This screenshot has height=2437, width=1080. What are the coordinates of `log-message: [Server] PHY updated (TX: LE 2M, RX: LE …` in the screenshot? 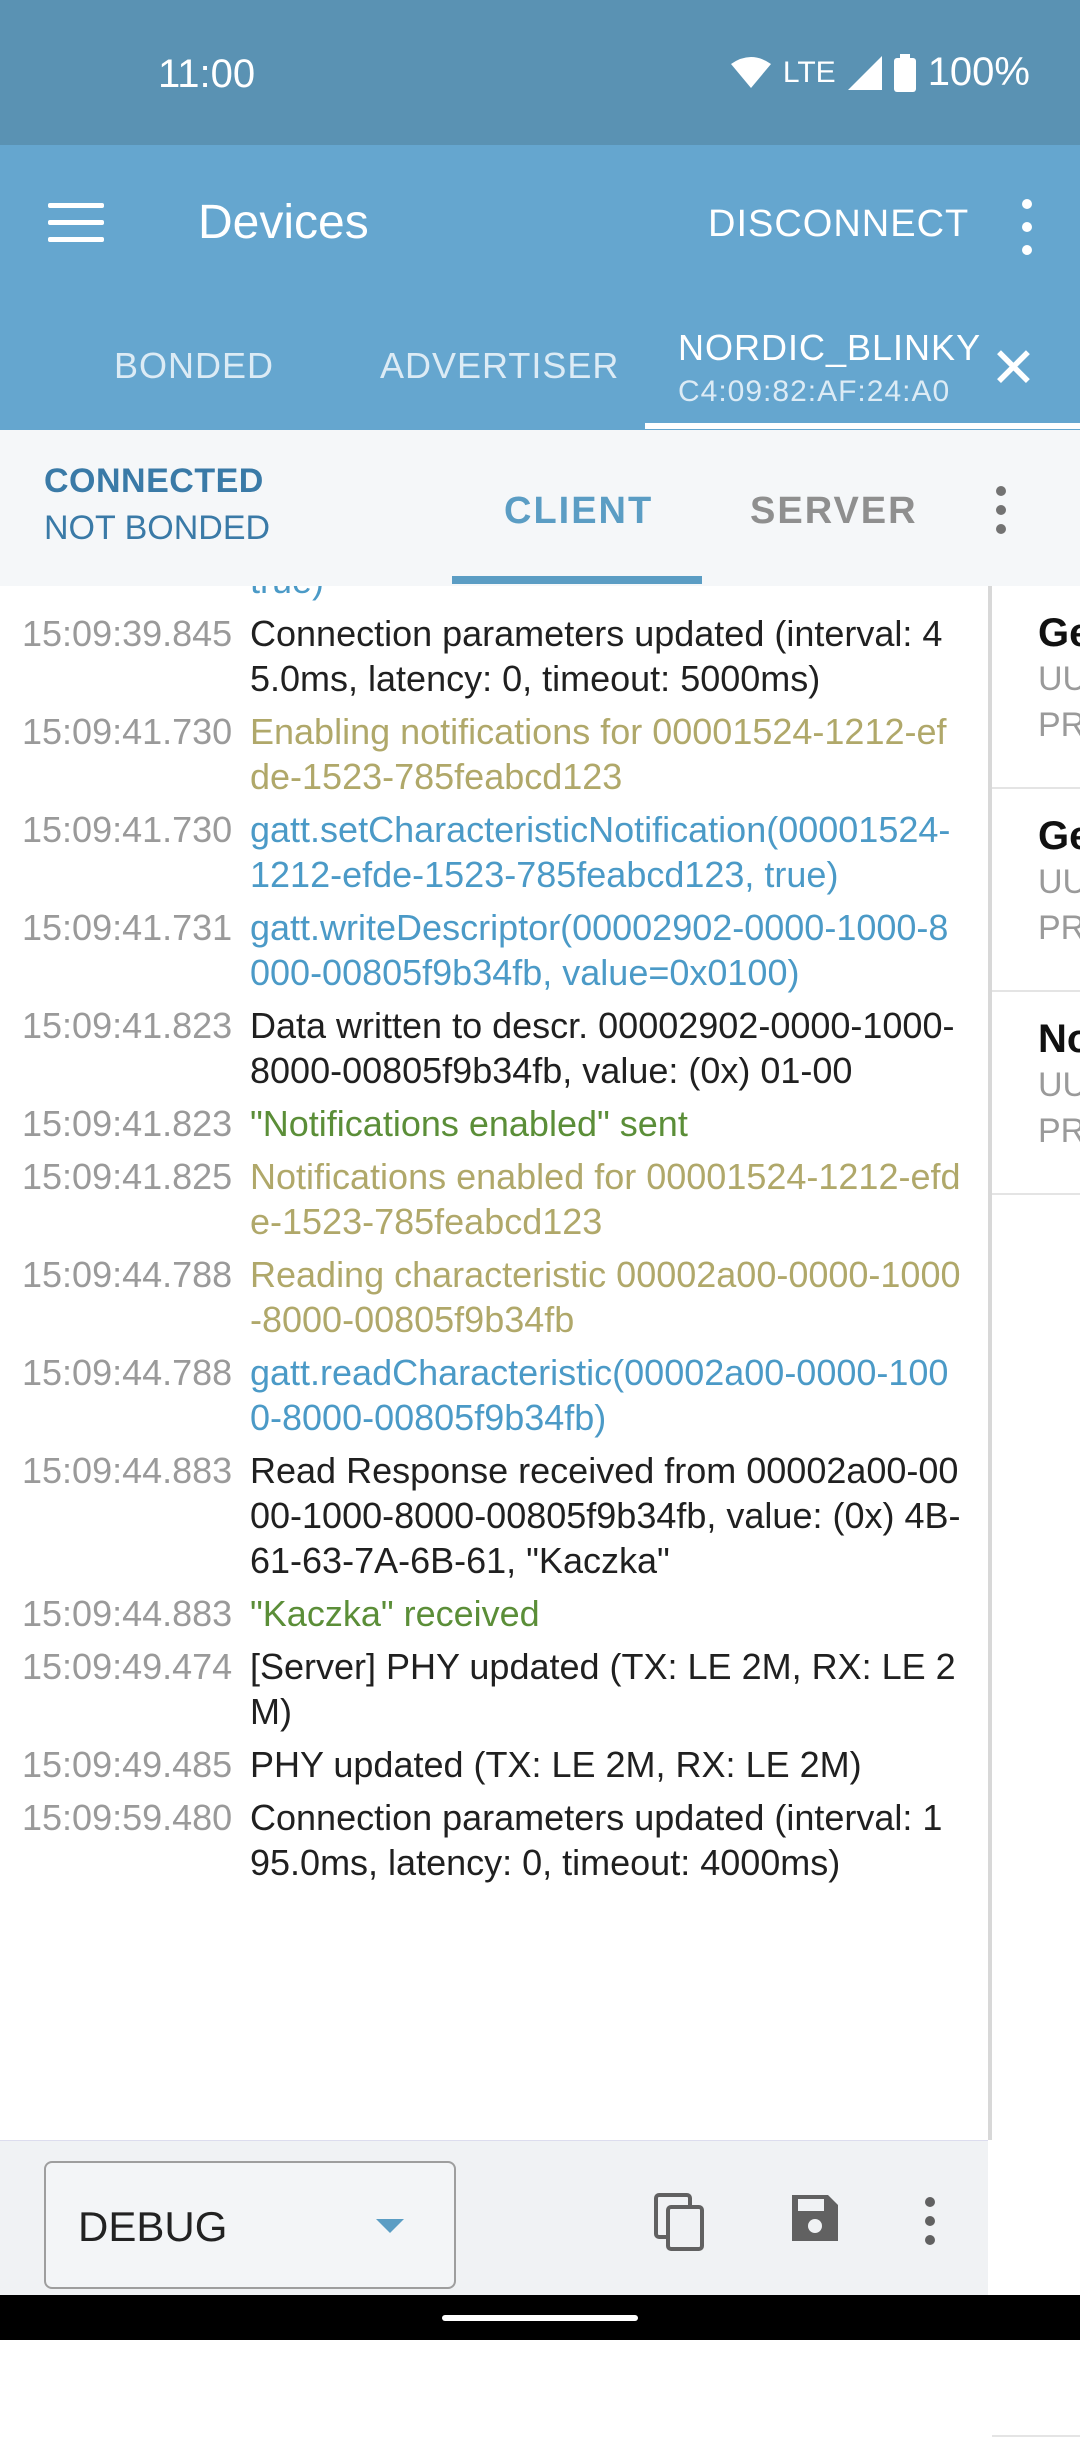 It's located at (603, 1689).